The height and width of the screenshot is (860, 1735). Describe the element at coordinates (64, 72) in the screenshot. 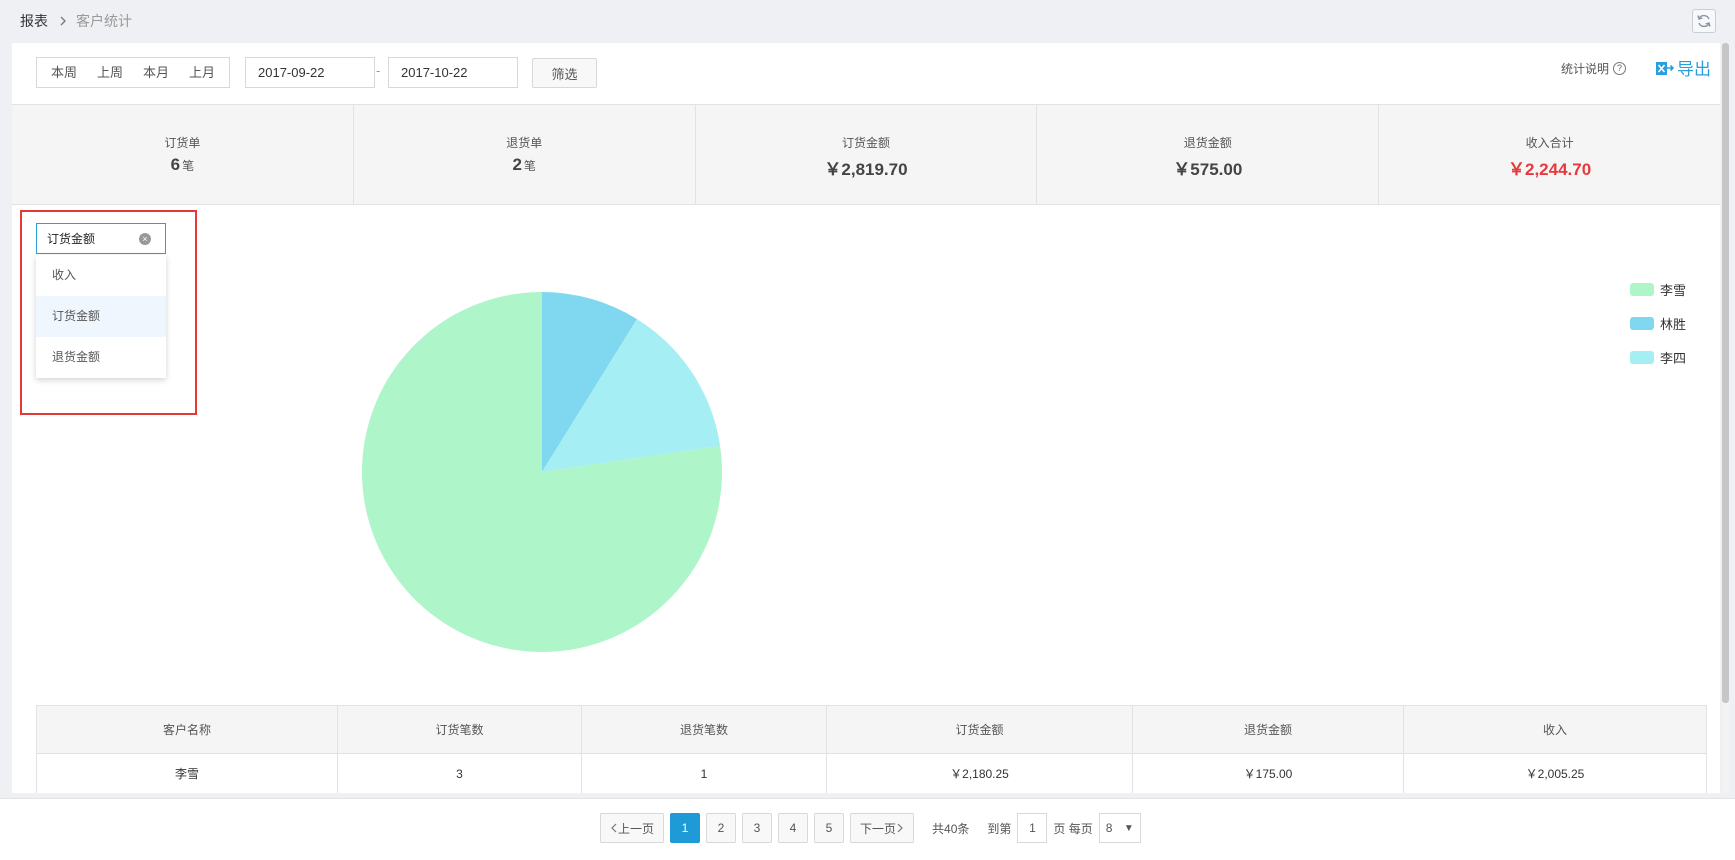

I see `period-this-week: 本周` at that location.